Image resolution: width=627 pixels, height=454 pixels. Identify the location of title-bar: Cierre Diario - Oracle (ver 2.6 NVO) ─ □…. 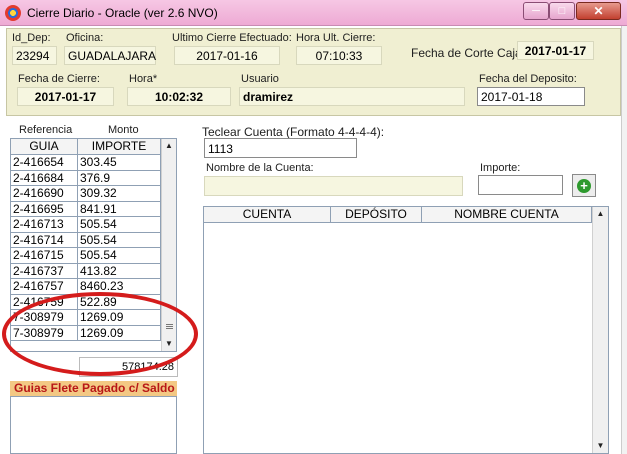
(313, 13).